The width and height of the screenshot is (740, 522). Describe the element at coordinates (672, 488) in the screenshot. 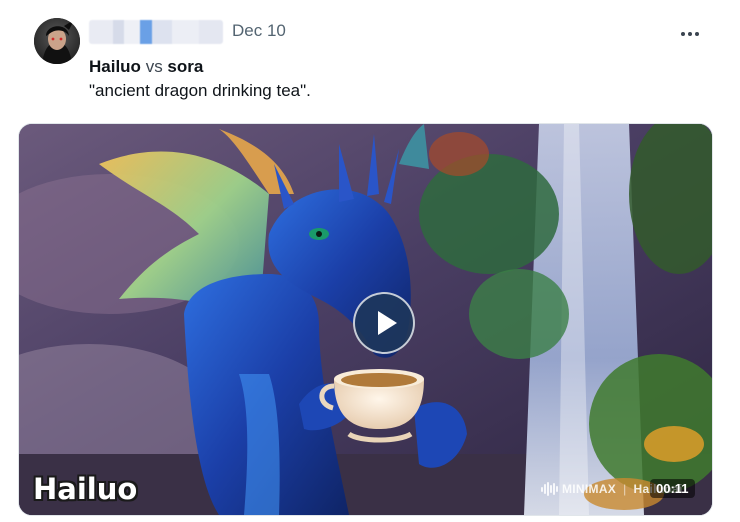

I see `video-duration: 00:11` at that location.